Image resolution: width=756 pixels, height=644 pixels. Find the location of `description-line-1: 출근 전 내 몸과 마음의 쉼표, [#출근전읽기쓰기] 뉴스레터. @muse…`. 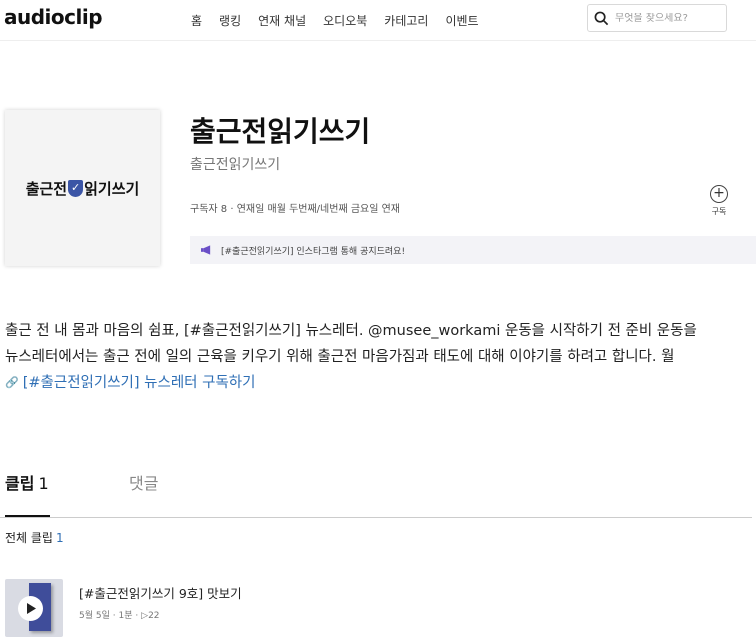

description-line-1: 출근 전 내 몸과 마음의 쉼표, [#출근전읽기쓰기] 뉴스레터. @muse… is located at coordinates (351, 331).